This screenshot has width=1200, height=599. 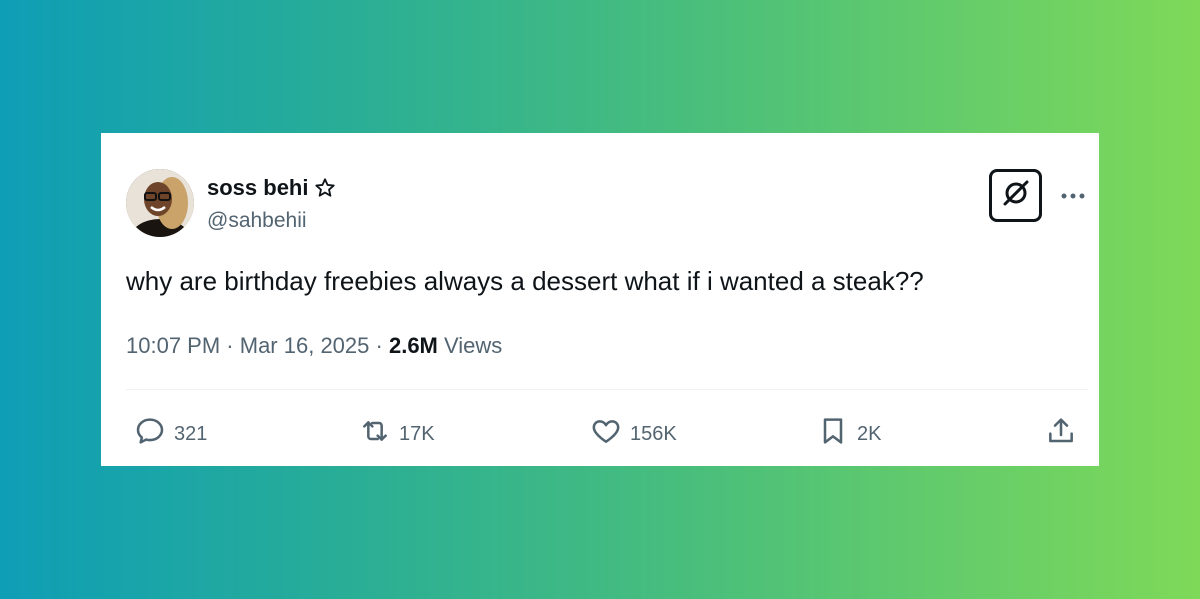 I want to click on grok-button, so click(x=1015, y=195).